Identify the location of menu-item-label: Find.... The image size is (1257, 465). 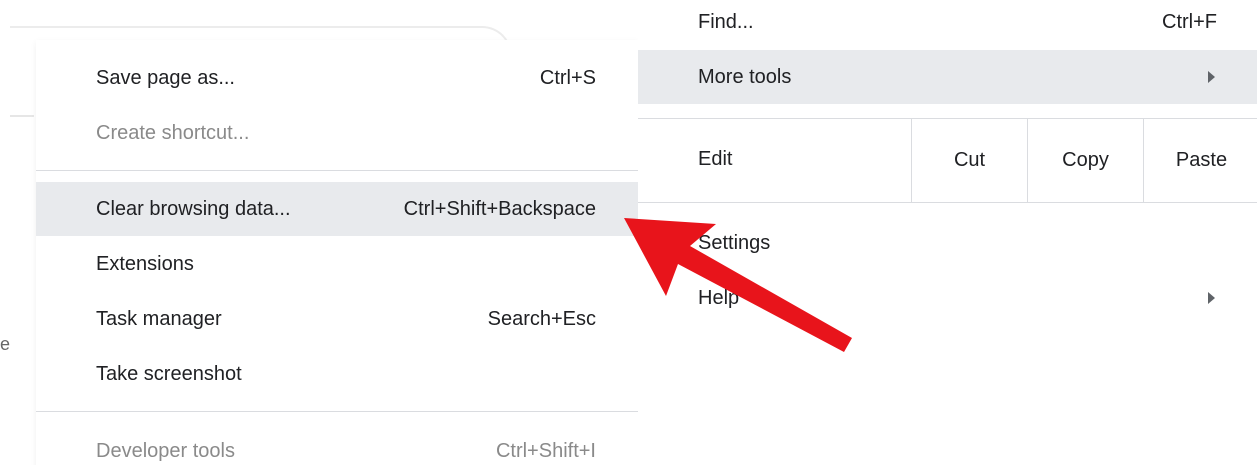
(726, 21).